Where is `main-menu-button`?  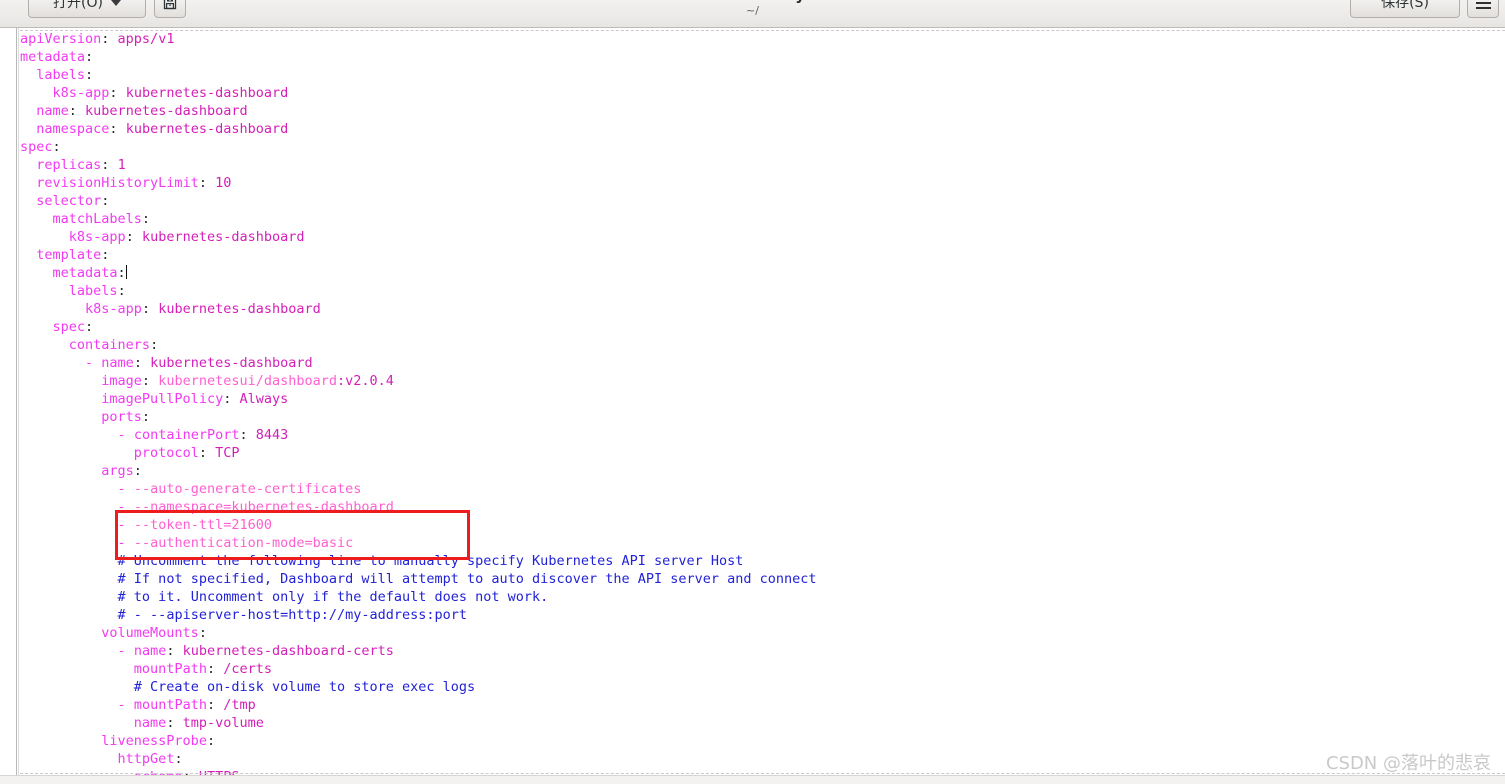
main-menu-button is located at coordinates (1483, 9).